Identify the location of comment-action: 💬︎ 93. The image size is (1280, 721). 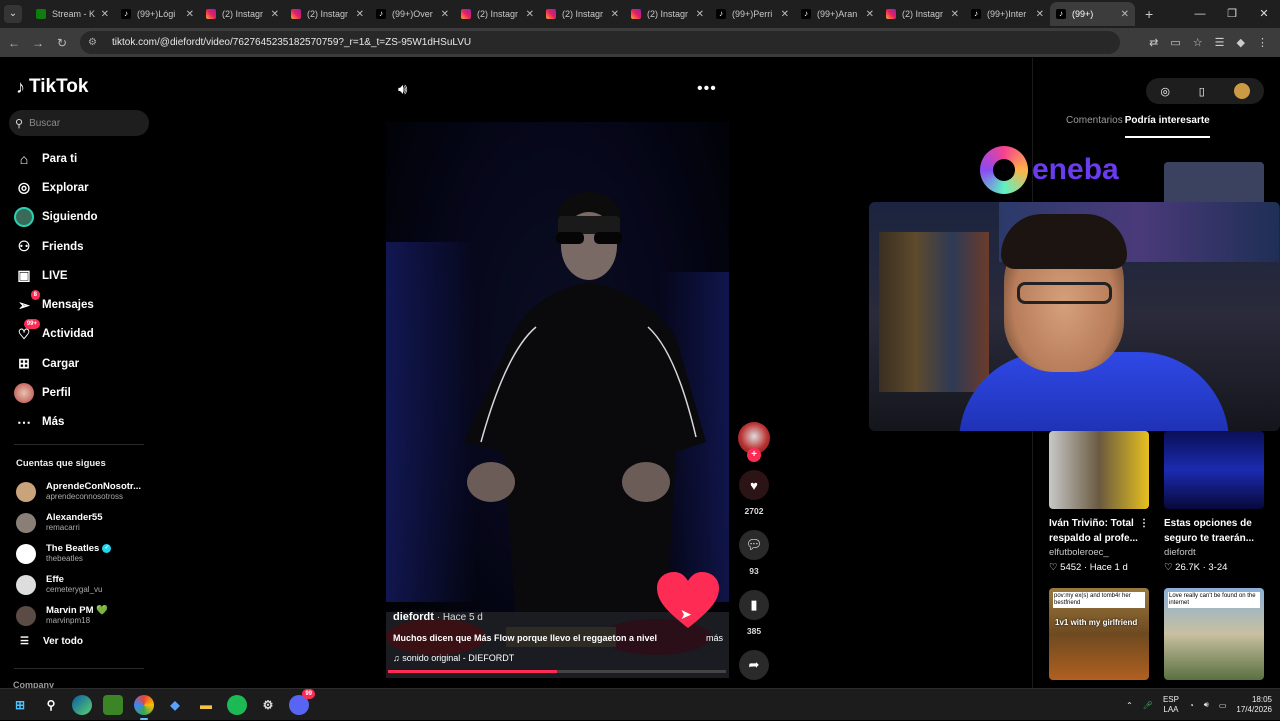
(754, 553).